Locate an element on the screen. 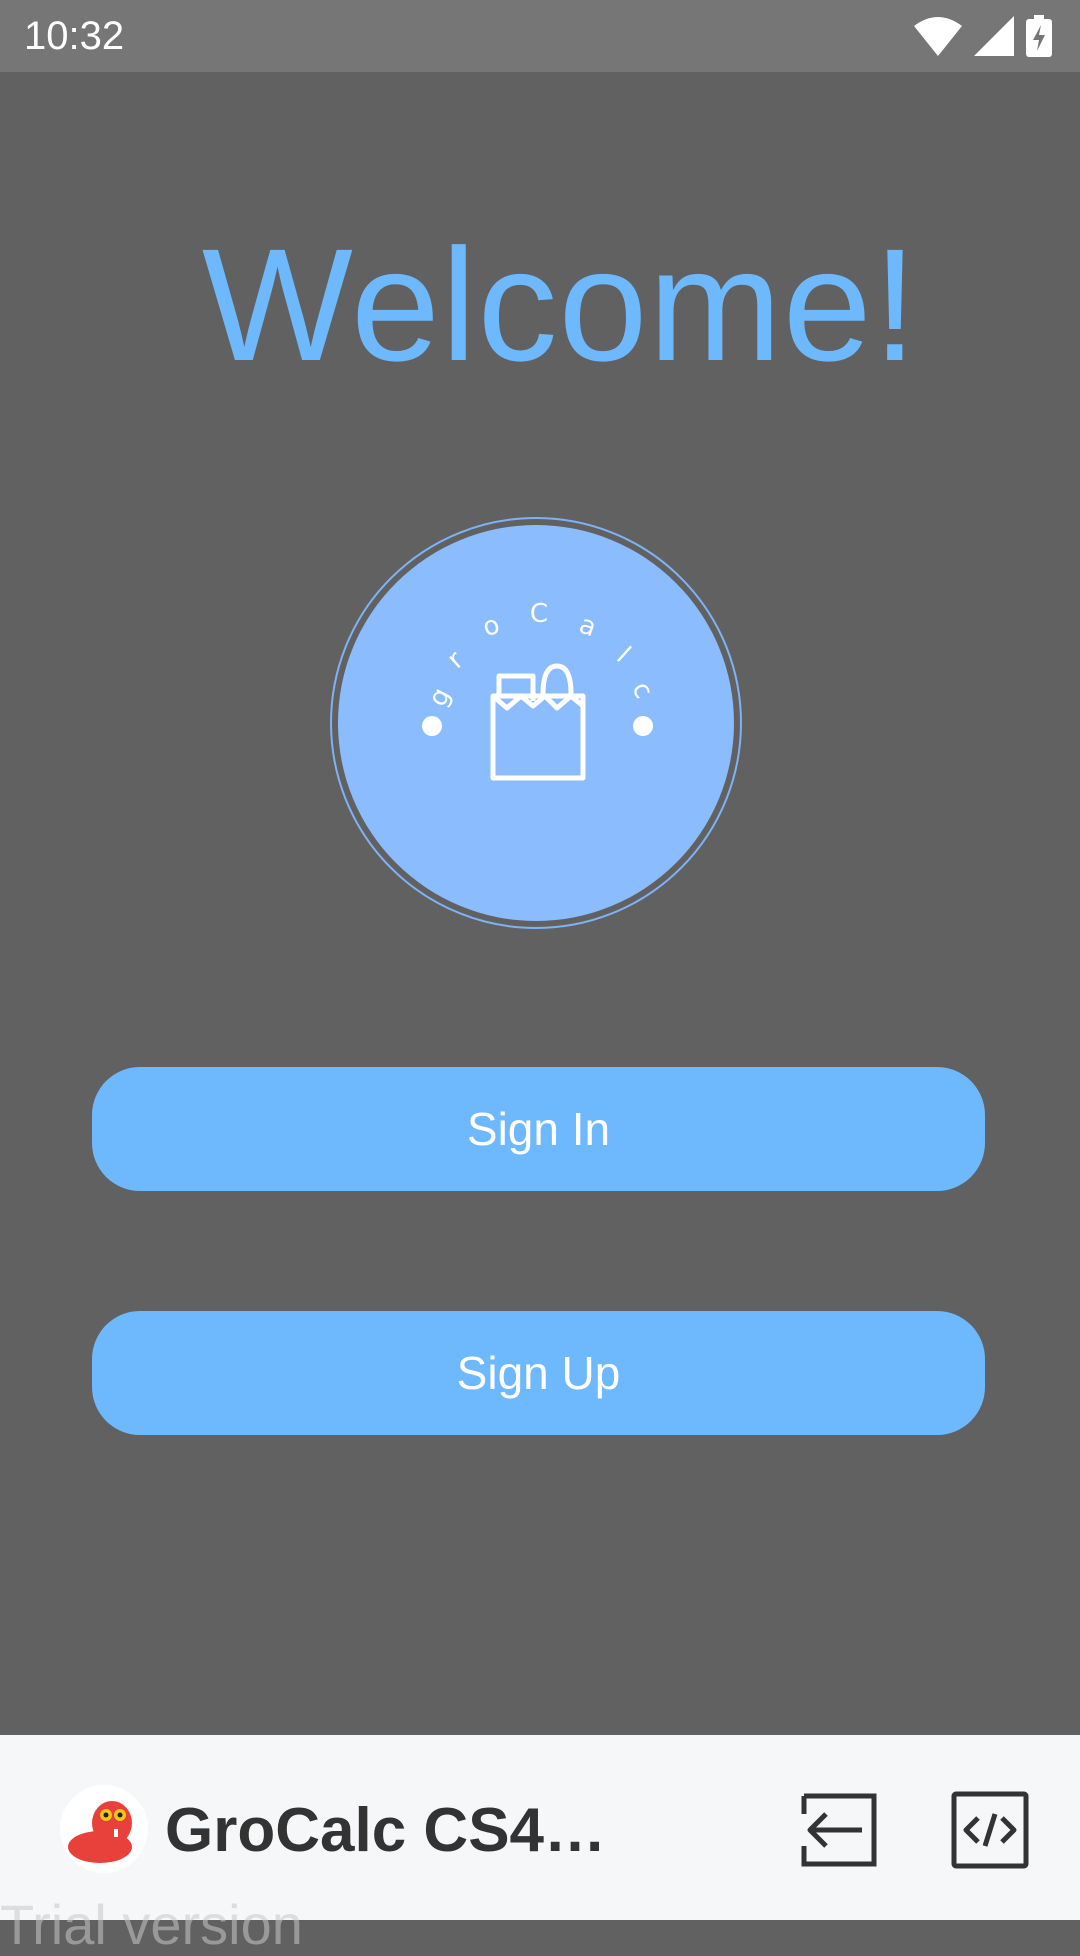 The image size is (1080, 1956). sign-in-button: Sign In is located at coordinates (538, 1129).